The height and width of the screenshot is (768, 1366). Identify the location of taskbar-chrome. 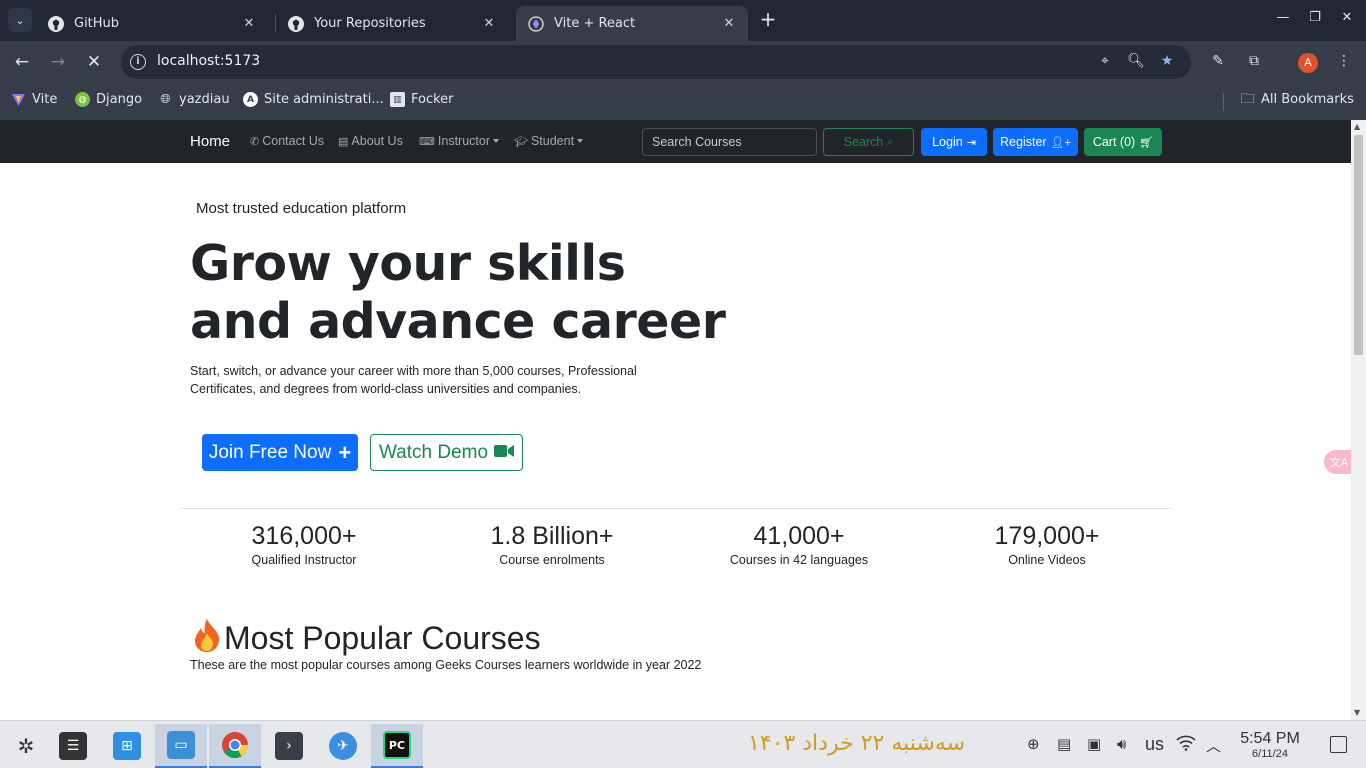
(235, 746).